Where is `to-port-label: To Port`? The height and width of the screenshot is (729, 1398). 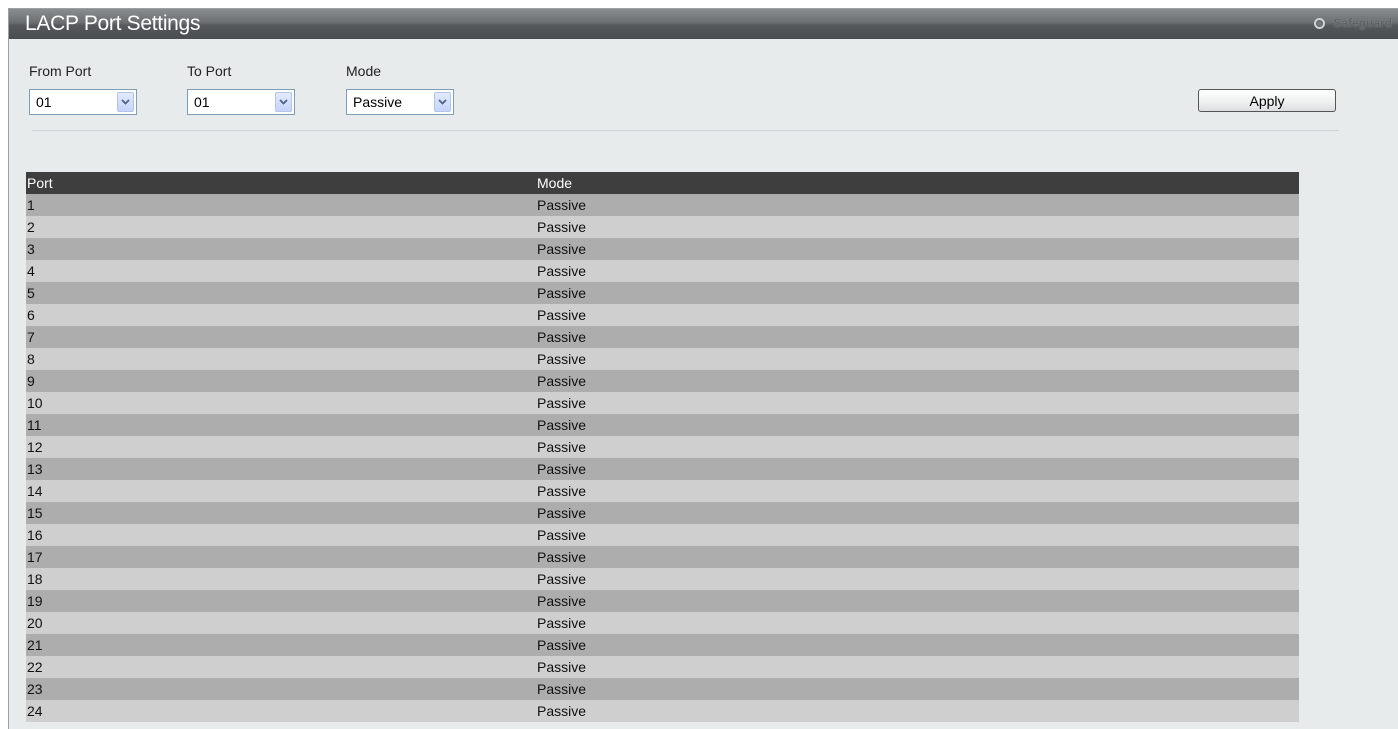
to-port-label: To Port is located at coordinates (209, 71).